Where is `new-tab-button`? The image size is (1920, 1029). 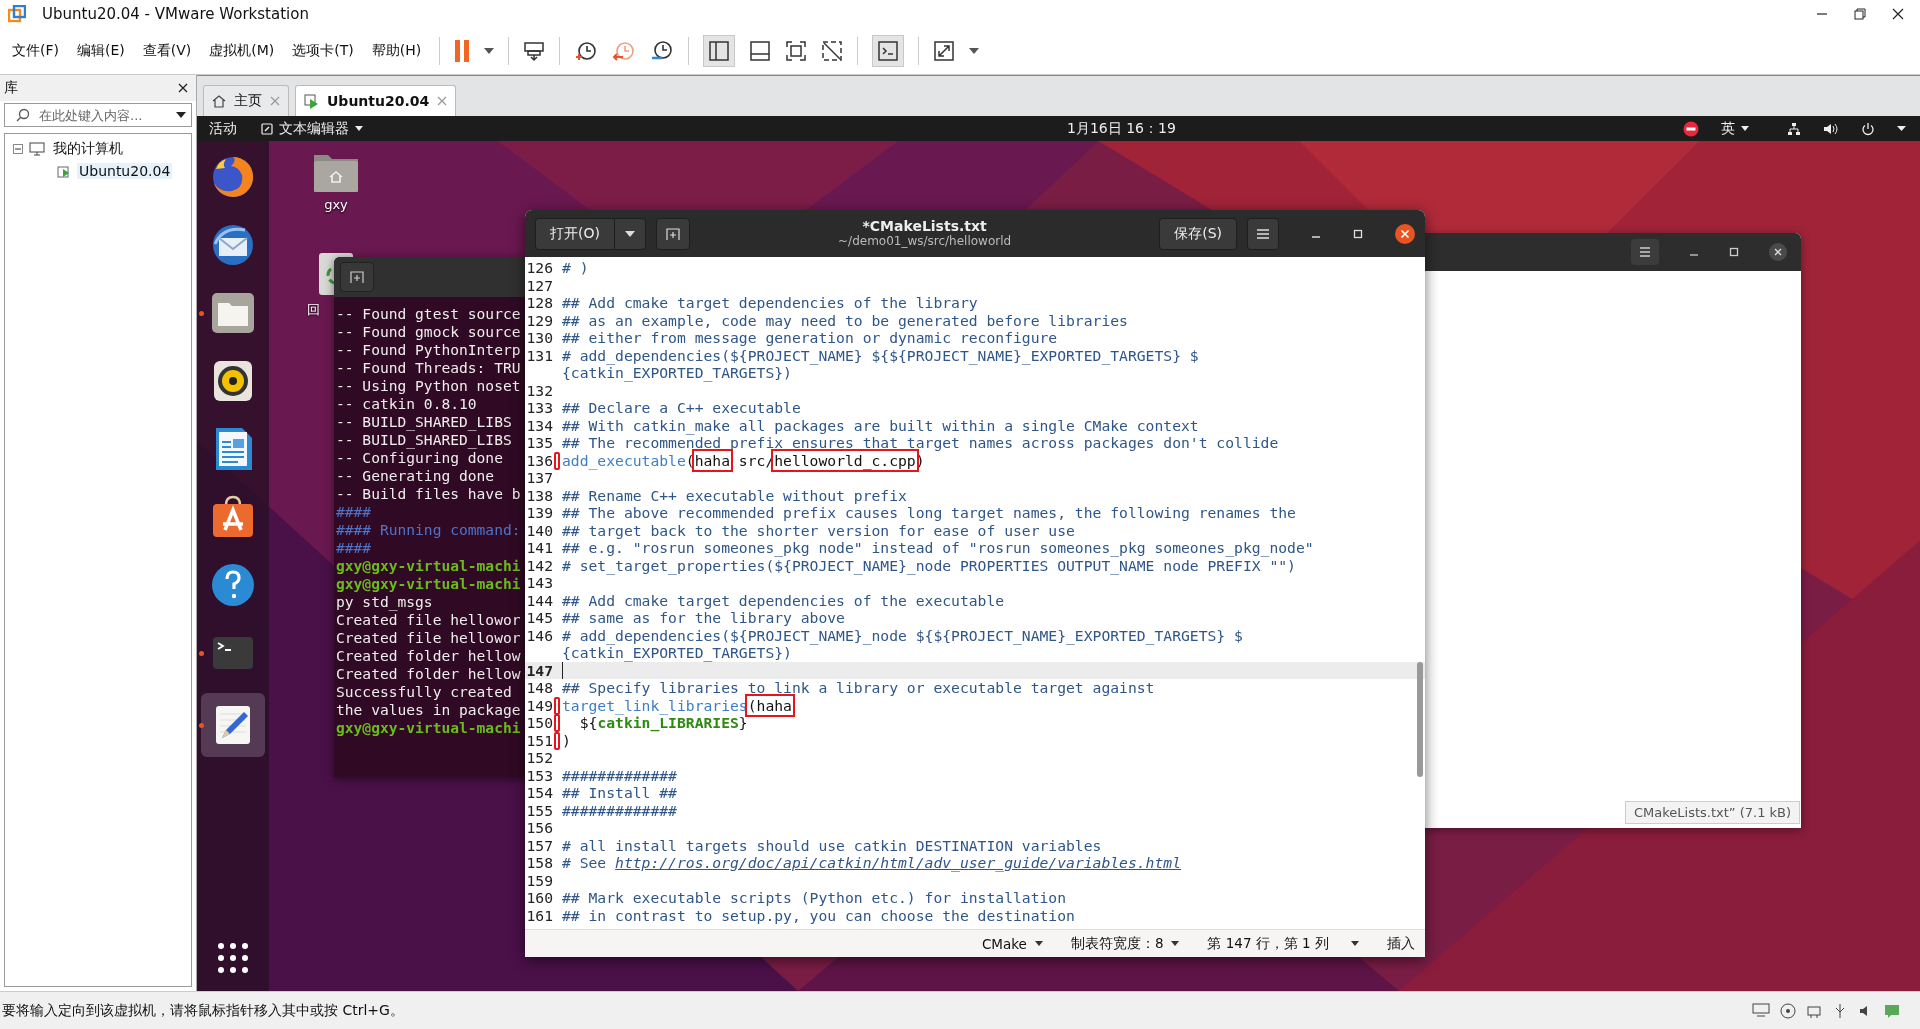 new-tab-button is located at coordinates (357, 277).